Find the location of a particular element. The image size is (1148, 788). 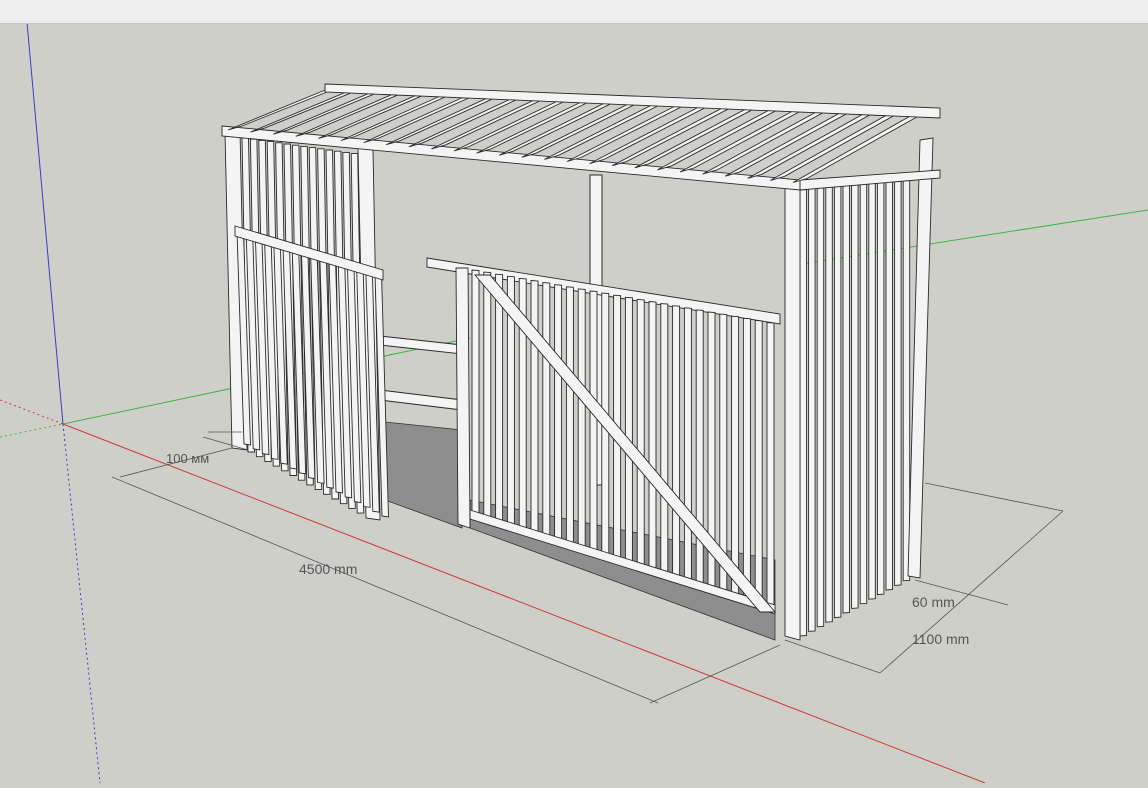

dimension-label-gap: 100 мм is located at coordinates (187, 458).